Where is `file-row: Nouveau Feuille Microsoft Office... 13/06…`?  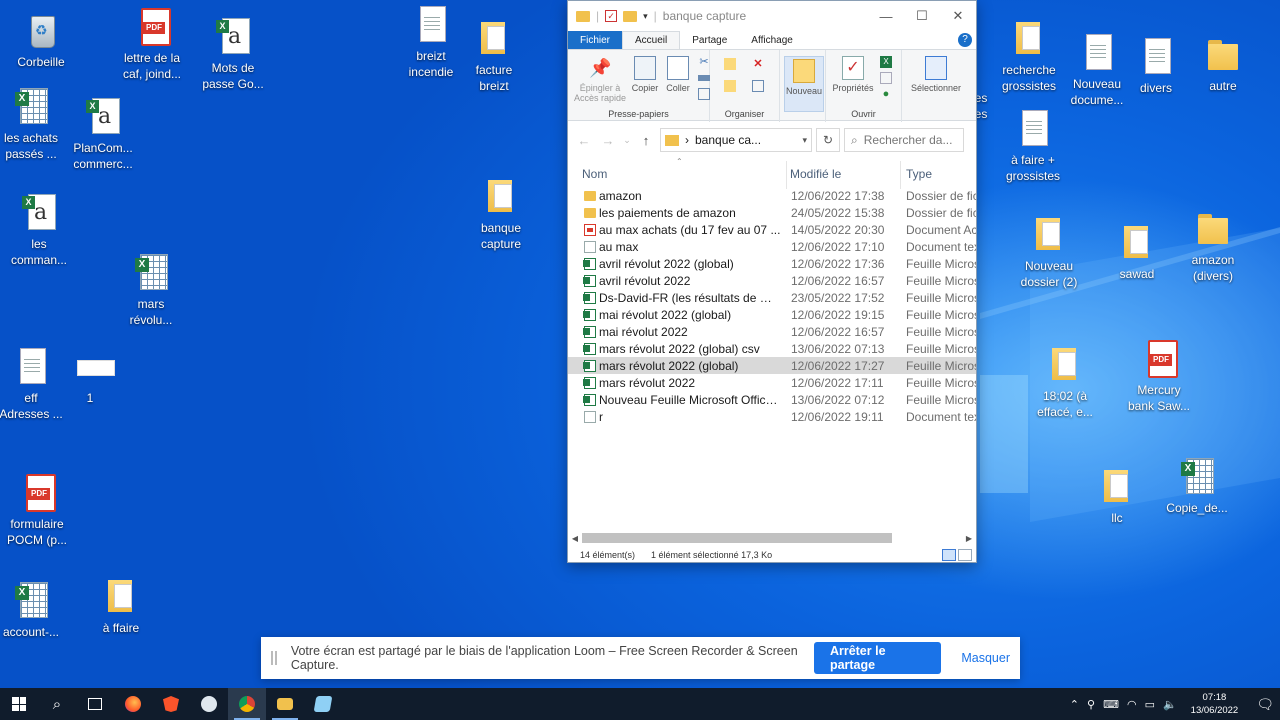 file-row: Nouveau Feuille Microsoft Office... 13/06… is located at coordinates (772, 399).